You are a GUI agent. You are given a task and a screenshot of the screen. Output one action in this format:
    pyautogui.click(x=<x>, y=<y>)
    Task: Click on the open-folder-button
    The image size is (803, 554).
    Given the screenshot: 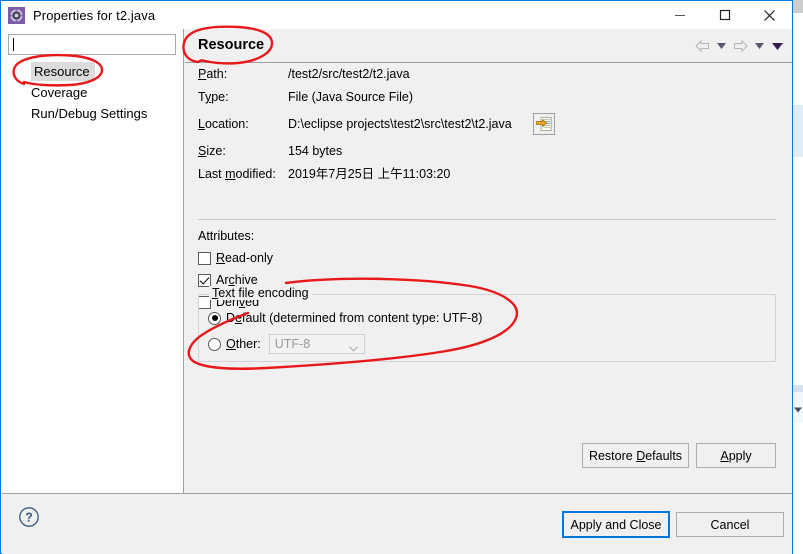 What is the action you would take?
    pyautogui.click(x=544, y=124)
    